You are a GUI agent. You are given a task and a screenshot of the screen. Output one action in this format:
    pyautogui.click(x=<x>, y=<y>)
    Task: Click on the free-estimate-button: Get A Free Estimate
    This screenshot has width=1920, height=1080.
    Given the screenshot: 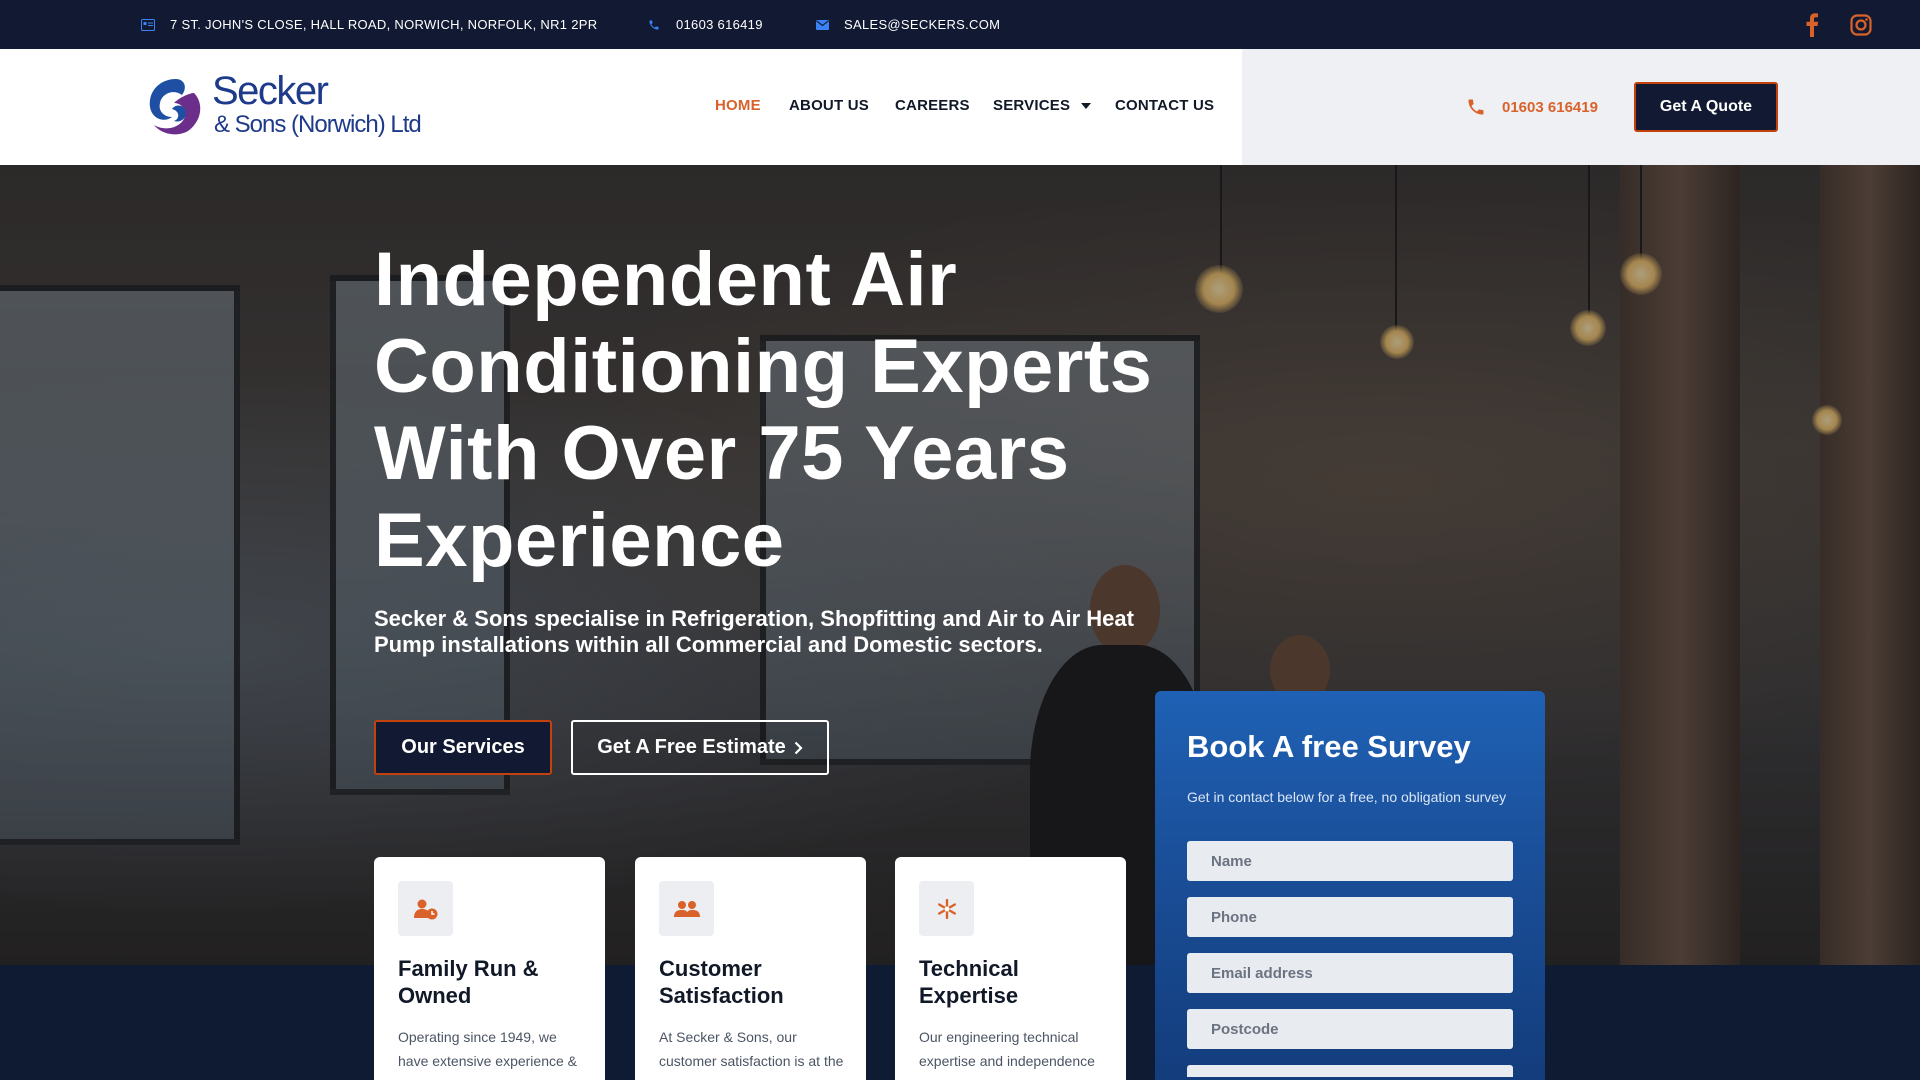 What is the action you would take?
    pyautogui.click(x=700, y=747)
    